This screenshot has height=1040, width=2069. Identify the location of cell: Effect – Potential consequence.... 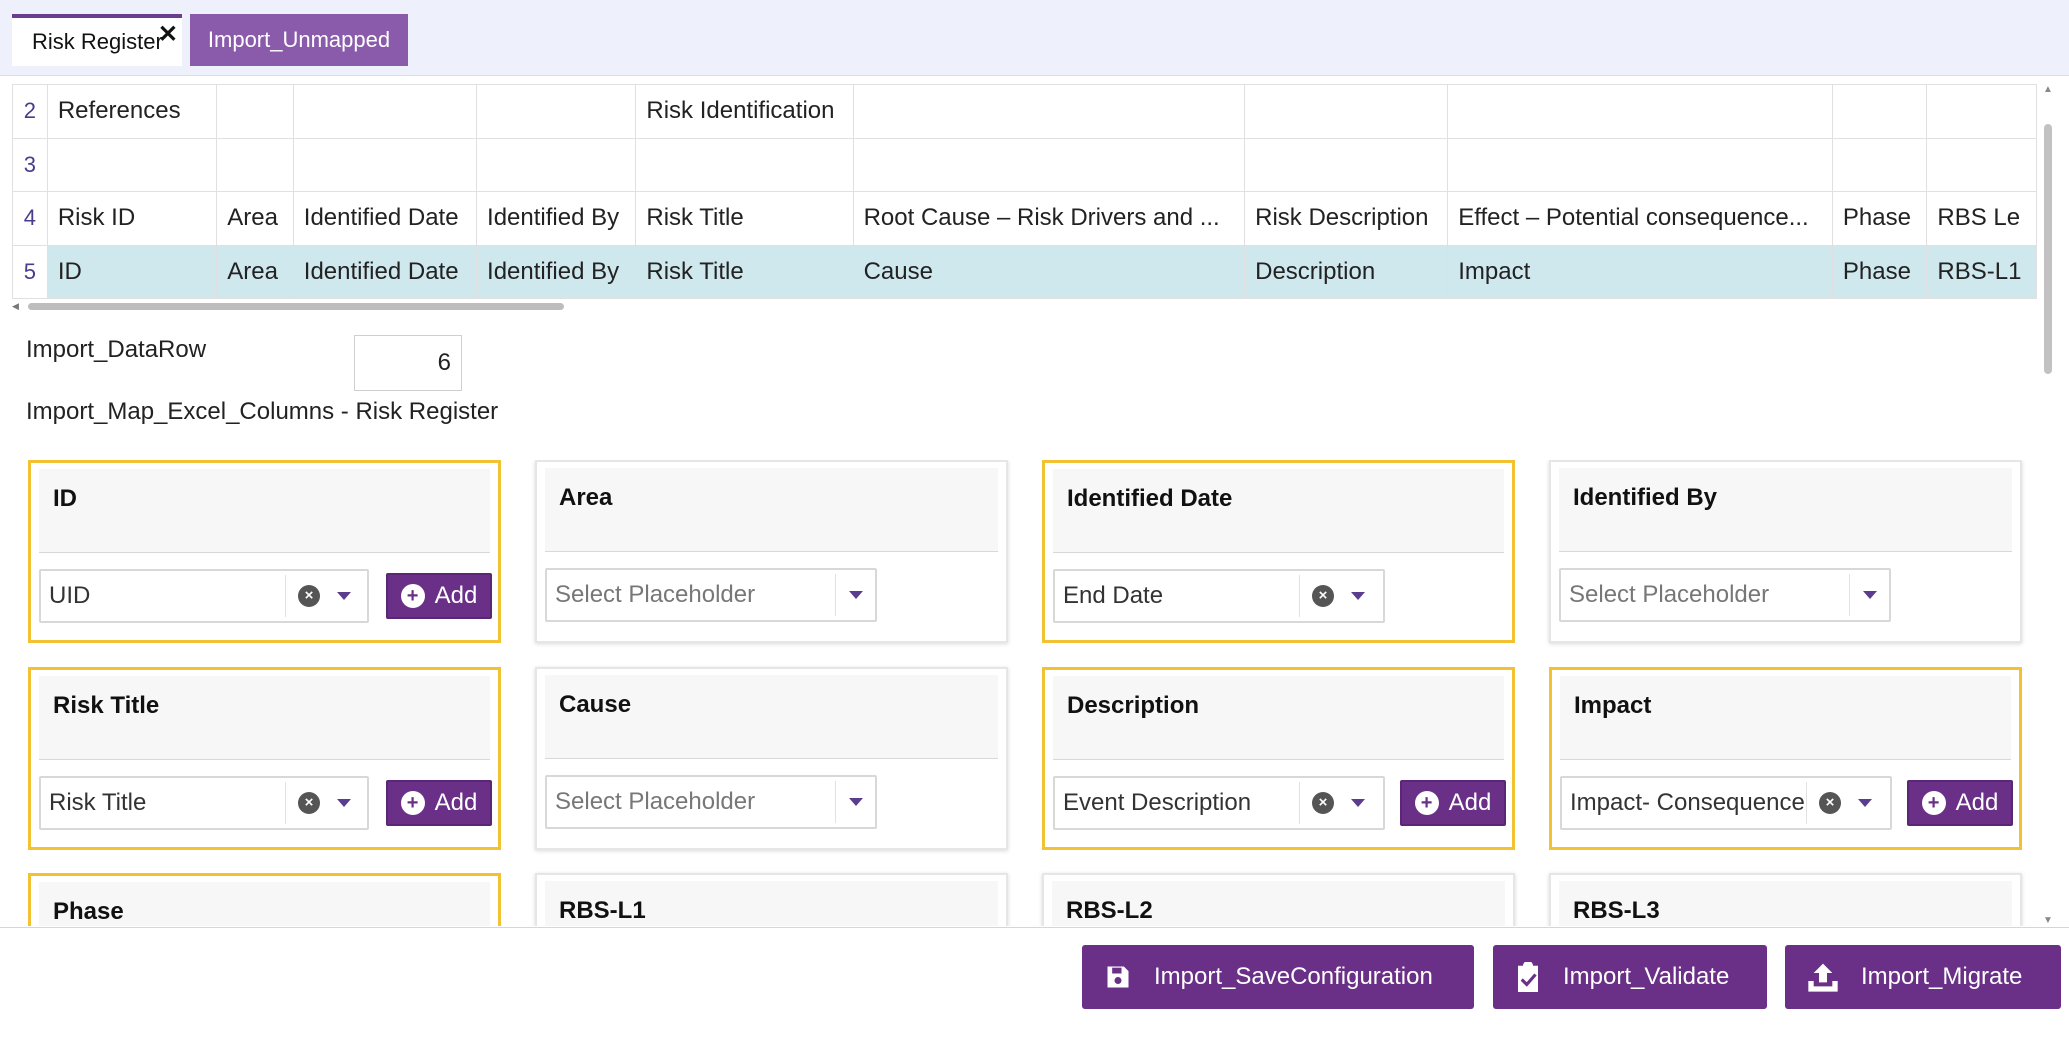
(1640, 218).